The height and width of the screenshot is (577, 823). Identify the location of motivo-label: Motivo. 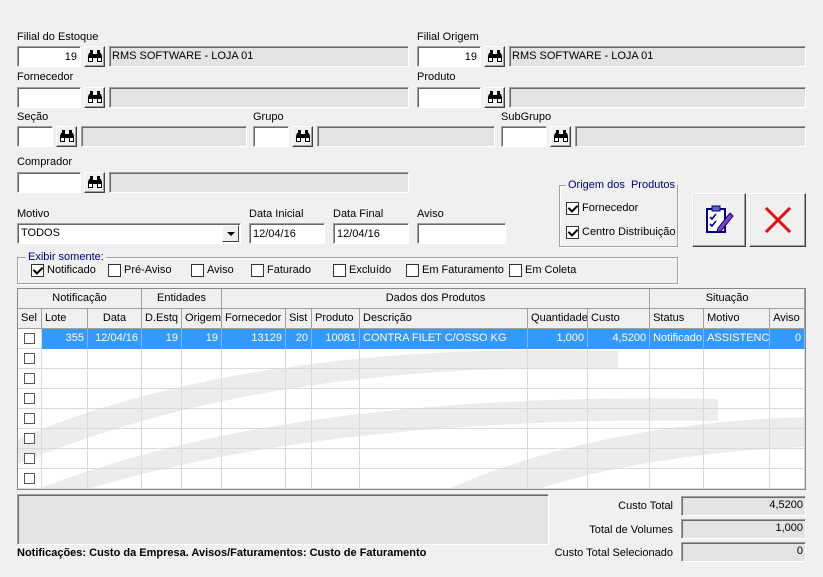
(33, 214).